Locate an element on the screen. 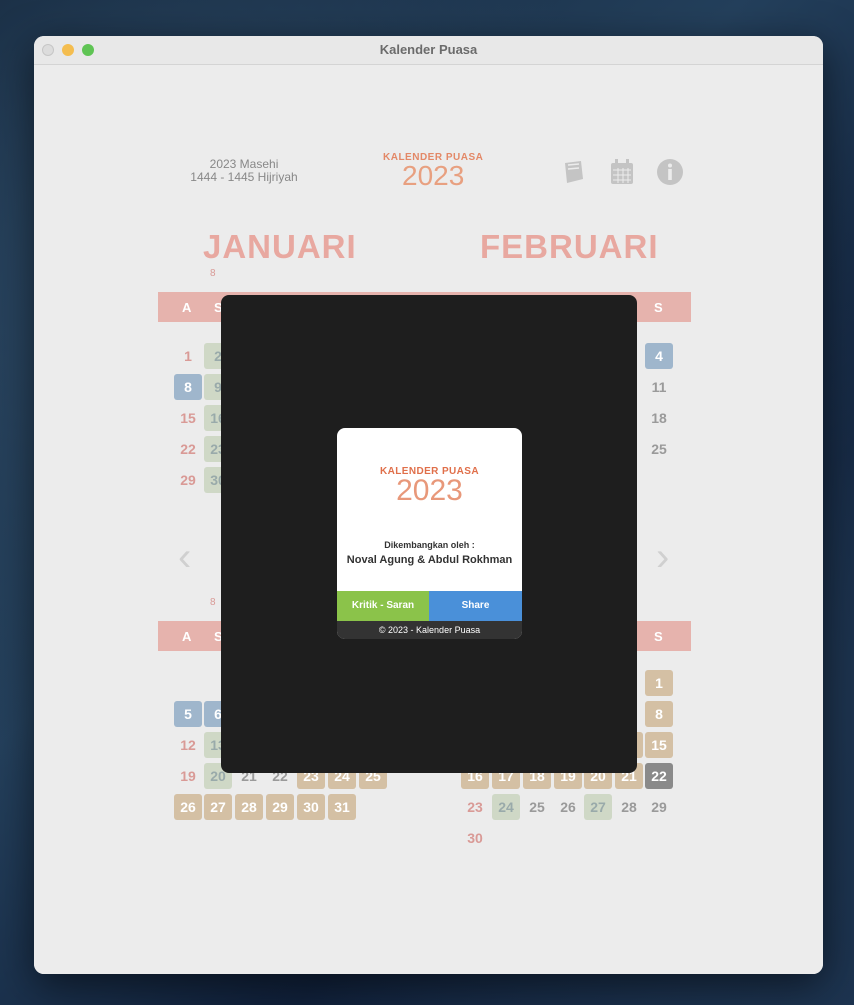  app-logo: KALENDER PUASA 2023 is located at coordinates (433, 171).